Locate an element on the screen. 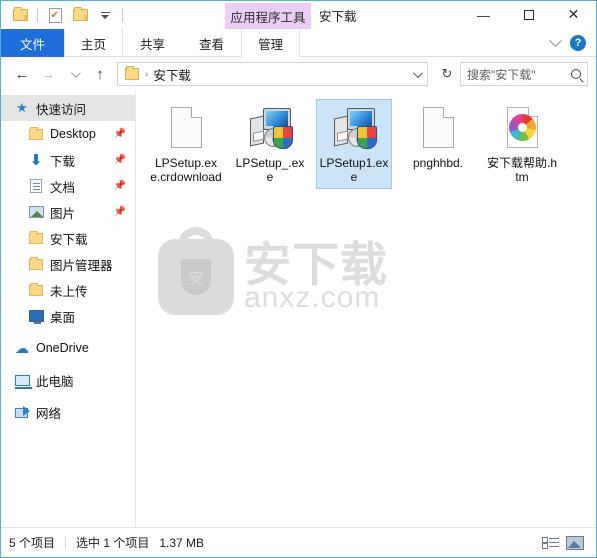 This screenshot has height=558, width=597. help-icon: ? is located at coordinates (578, 43).